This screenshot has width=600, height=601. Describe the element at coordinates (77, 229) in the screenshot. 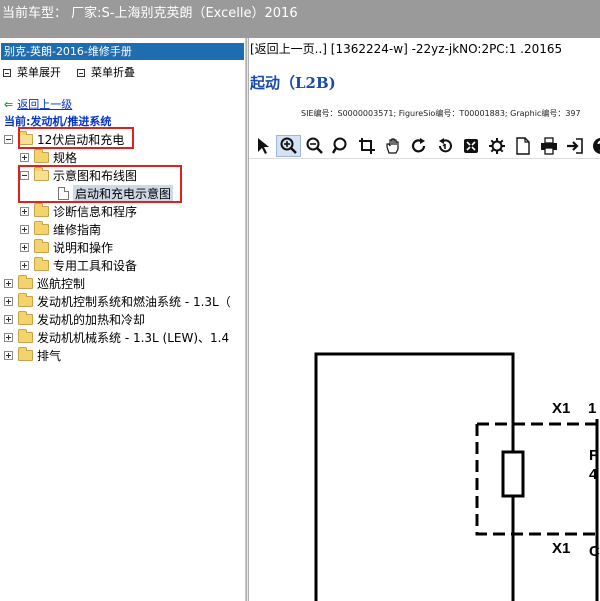

I see `tree-node-label: 维修指南` at that location.